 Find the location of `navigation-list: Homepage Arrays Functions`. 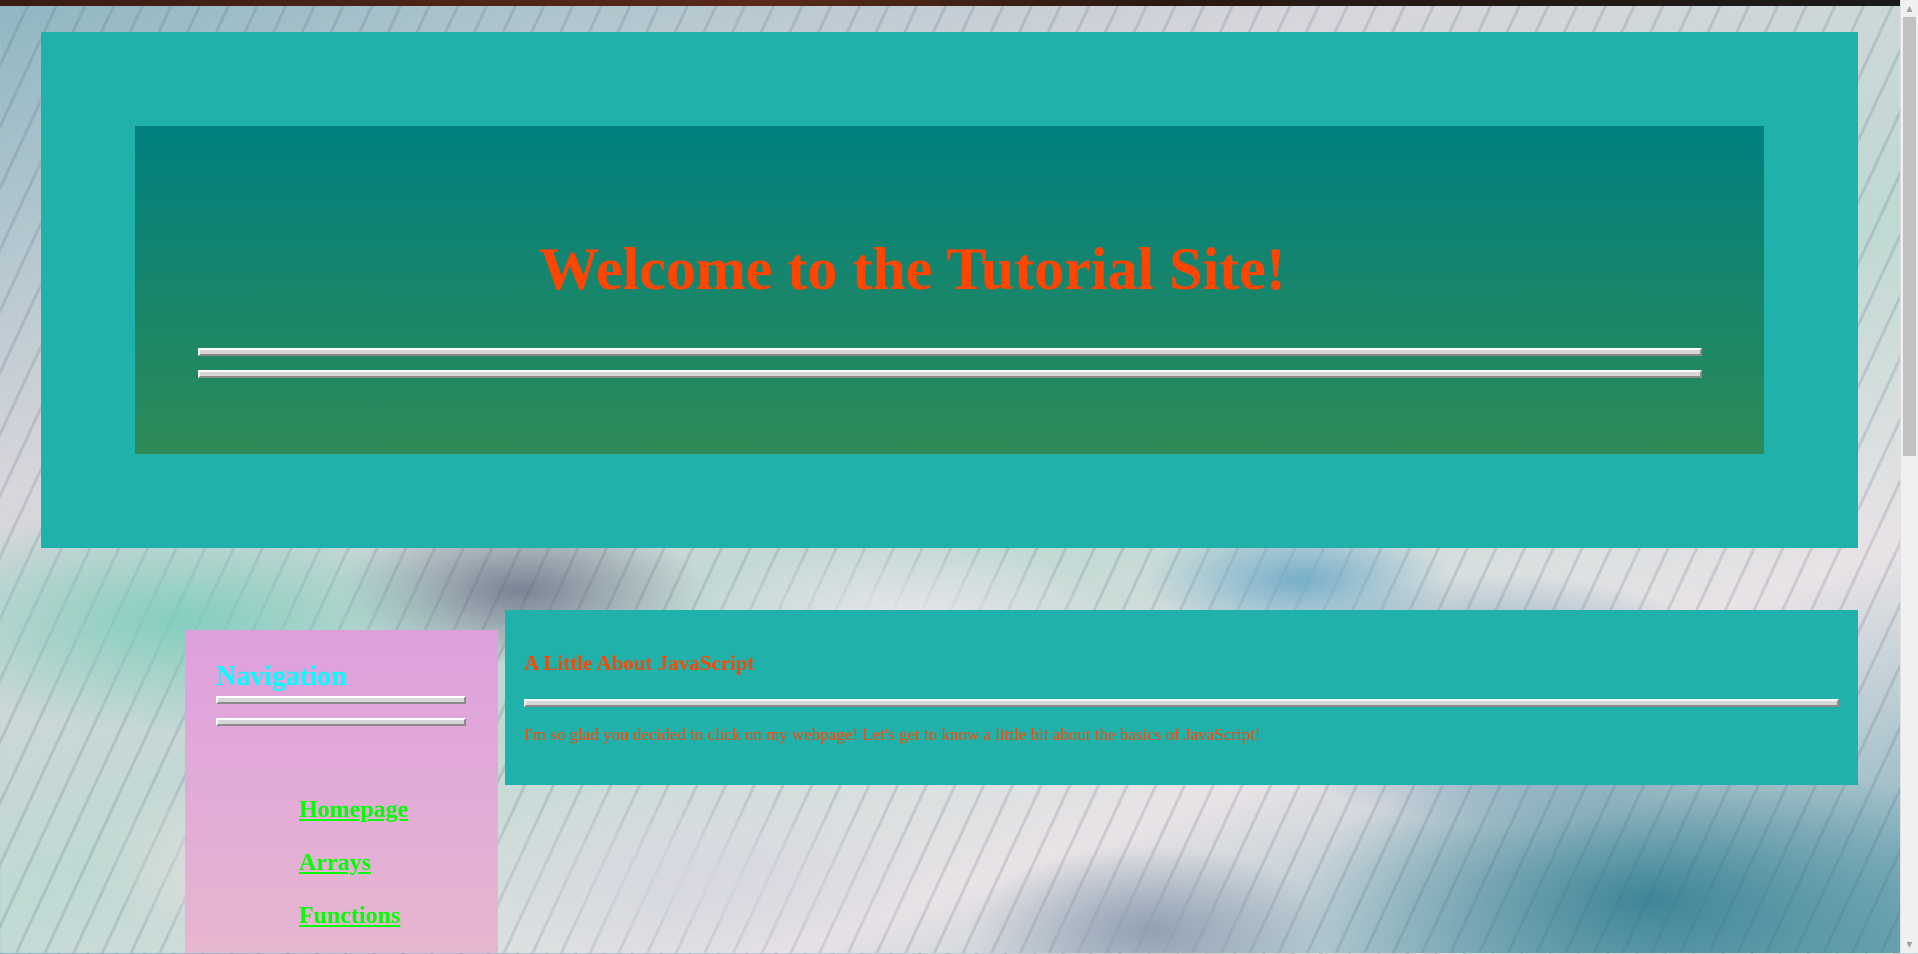

navigation-list: Homepage Arrays Functions is located at coordinates (353, 874).